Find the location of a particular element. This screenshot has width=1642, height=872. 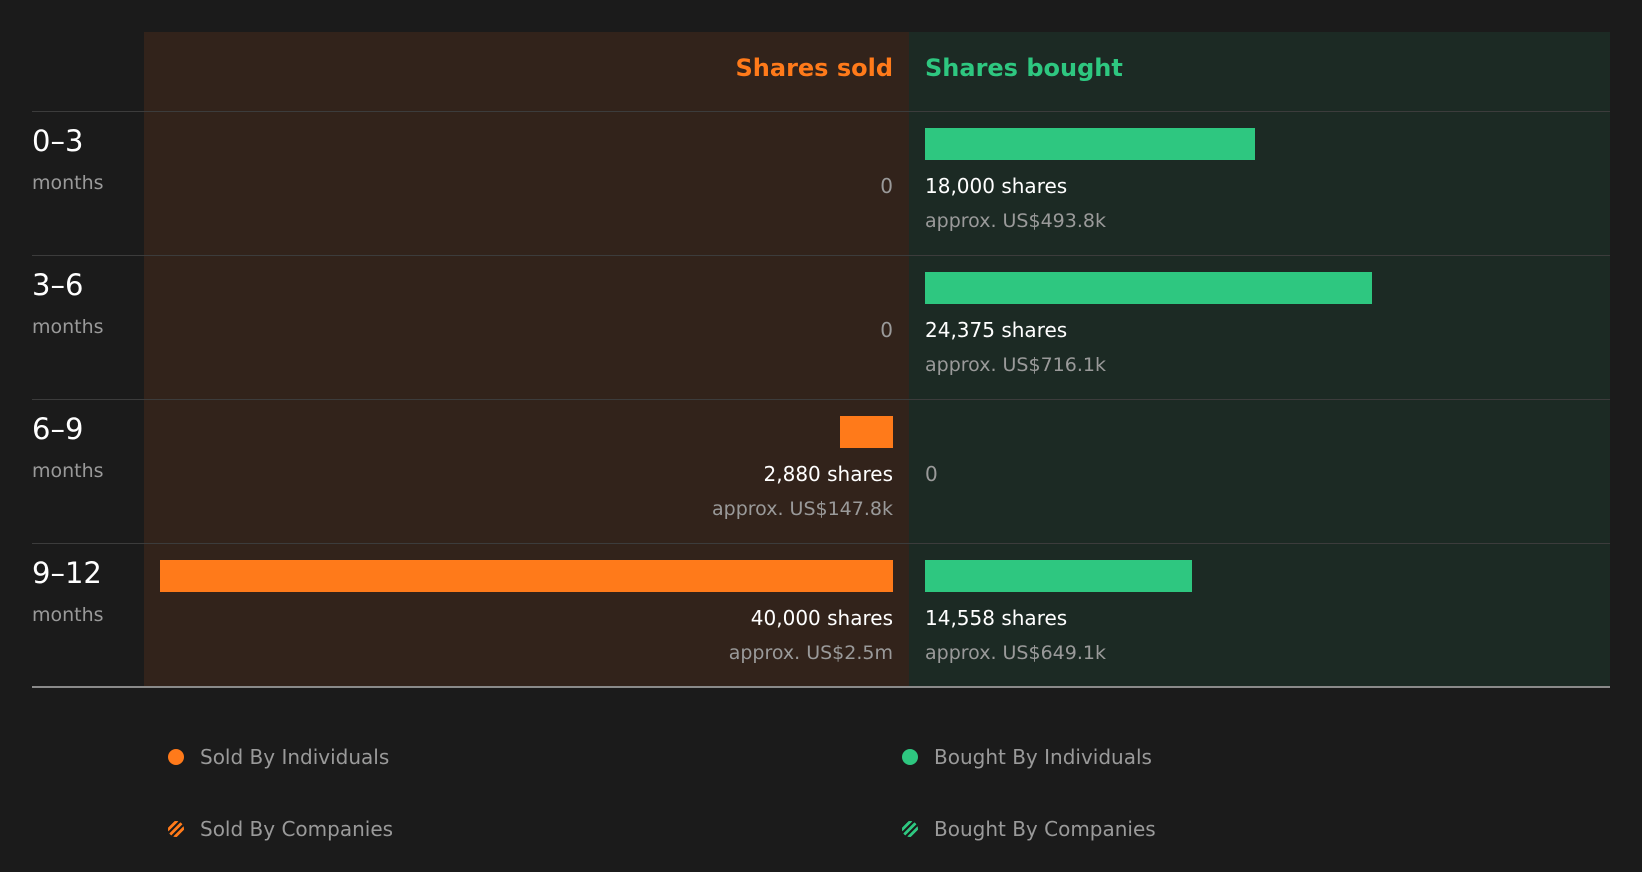

period-range-label: 9–12 is located at coordinates (67, 573).